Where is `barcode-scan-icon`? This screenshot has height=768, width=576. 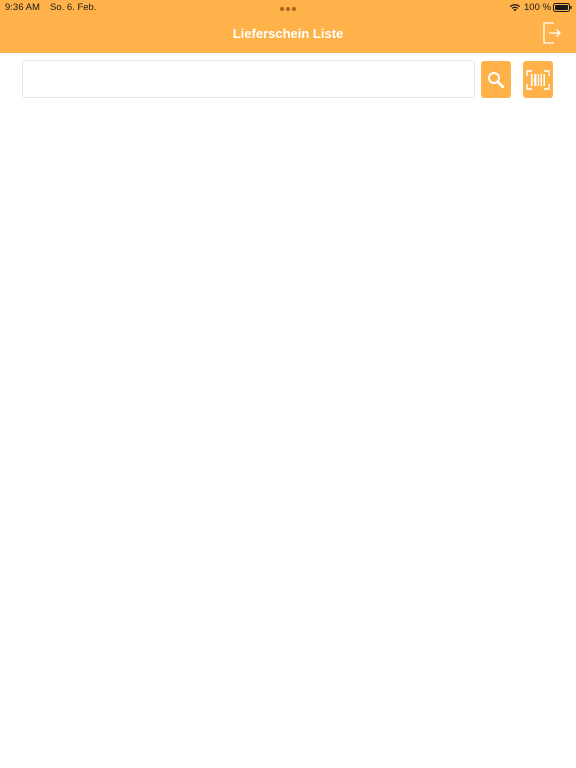 barcode-scan-icon is located at coordinates (538, 79).